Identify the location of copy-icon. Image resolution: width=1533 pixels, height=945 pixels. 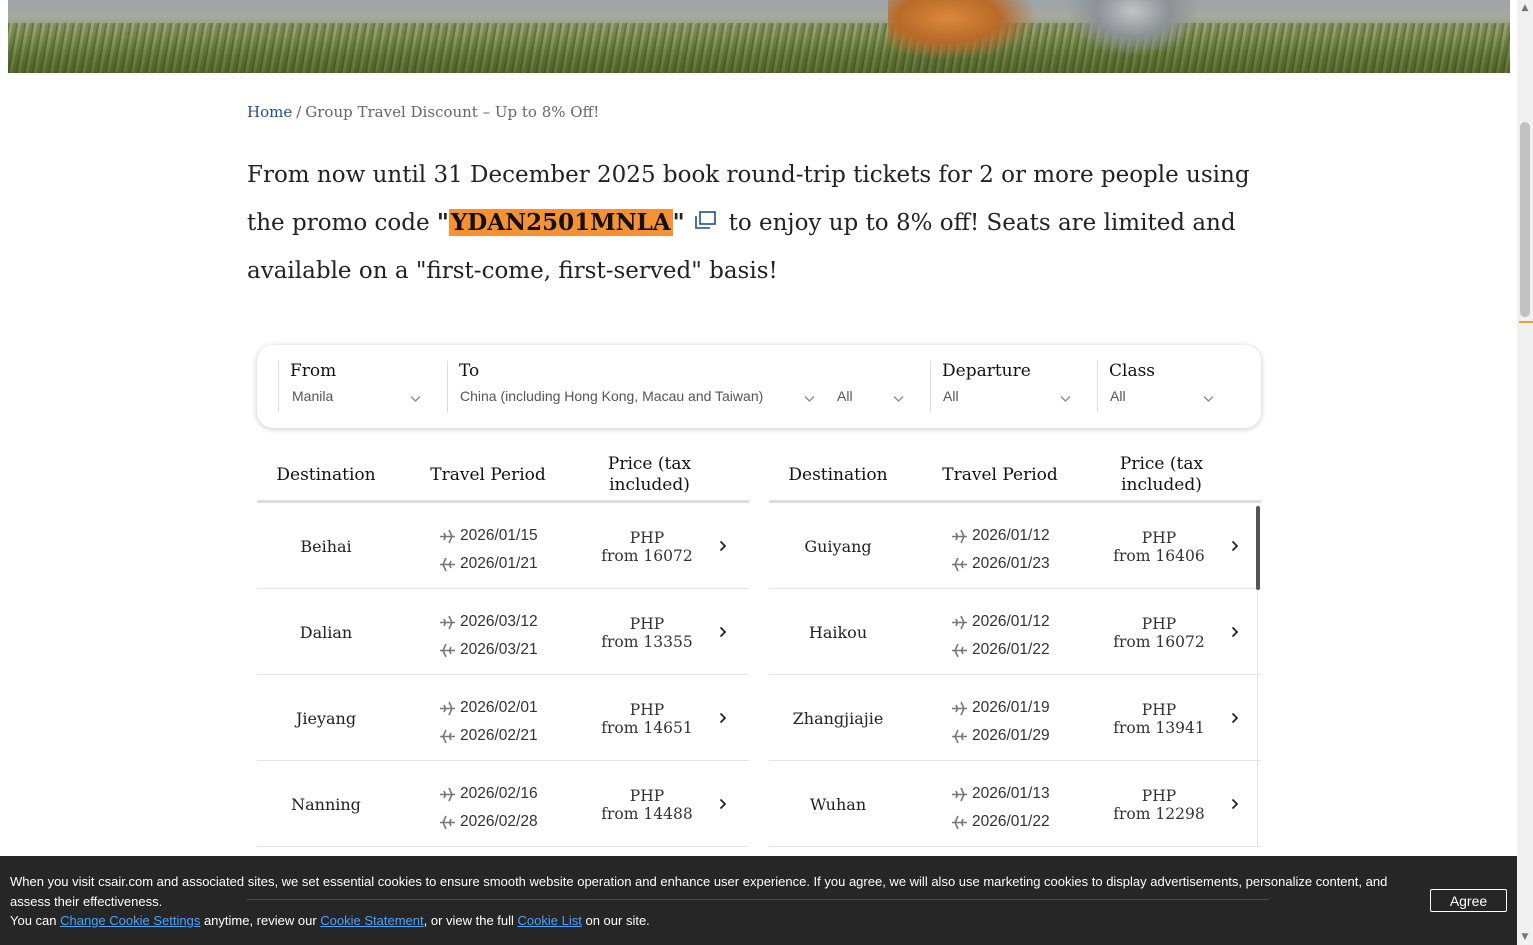
(705, 221).